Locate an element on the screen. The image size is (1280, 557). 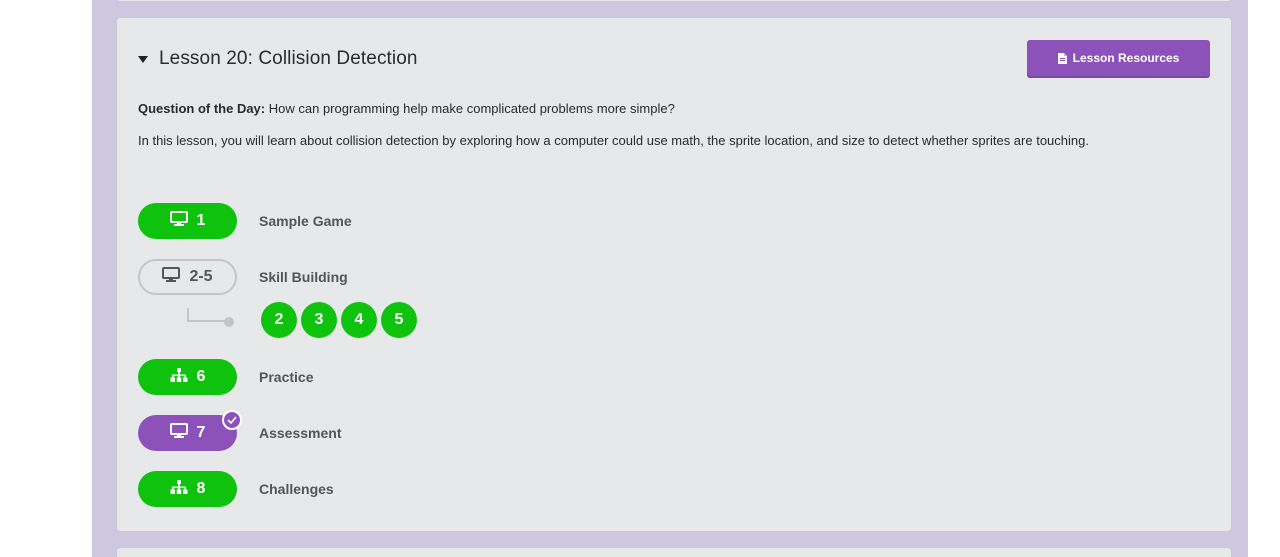
sublevel-bubble-5: 5 is located at coordinates (399, 320).